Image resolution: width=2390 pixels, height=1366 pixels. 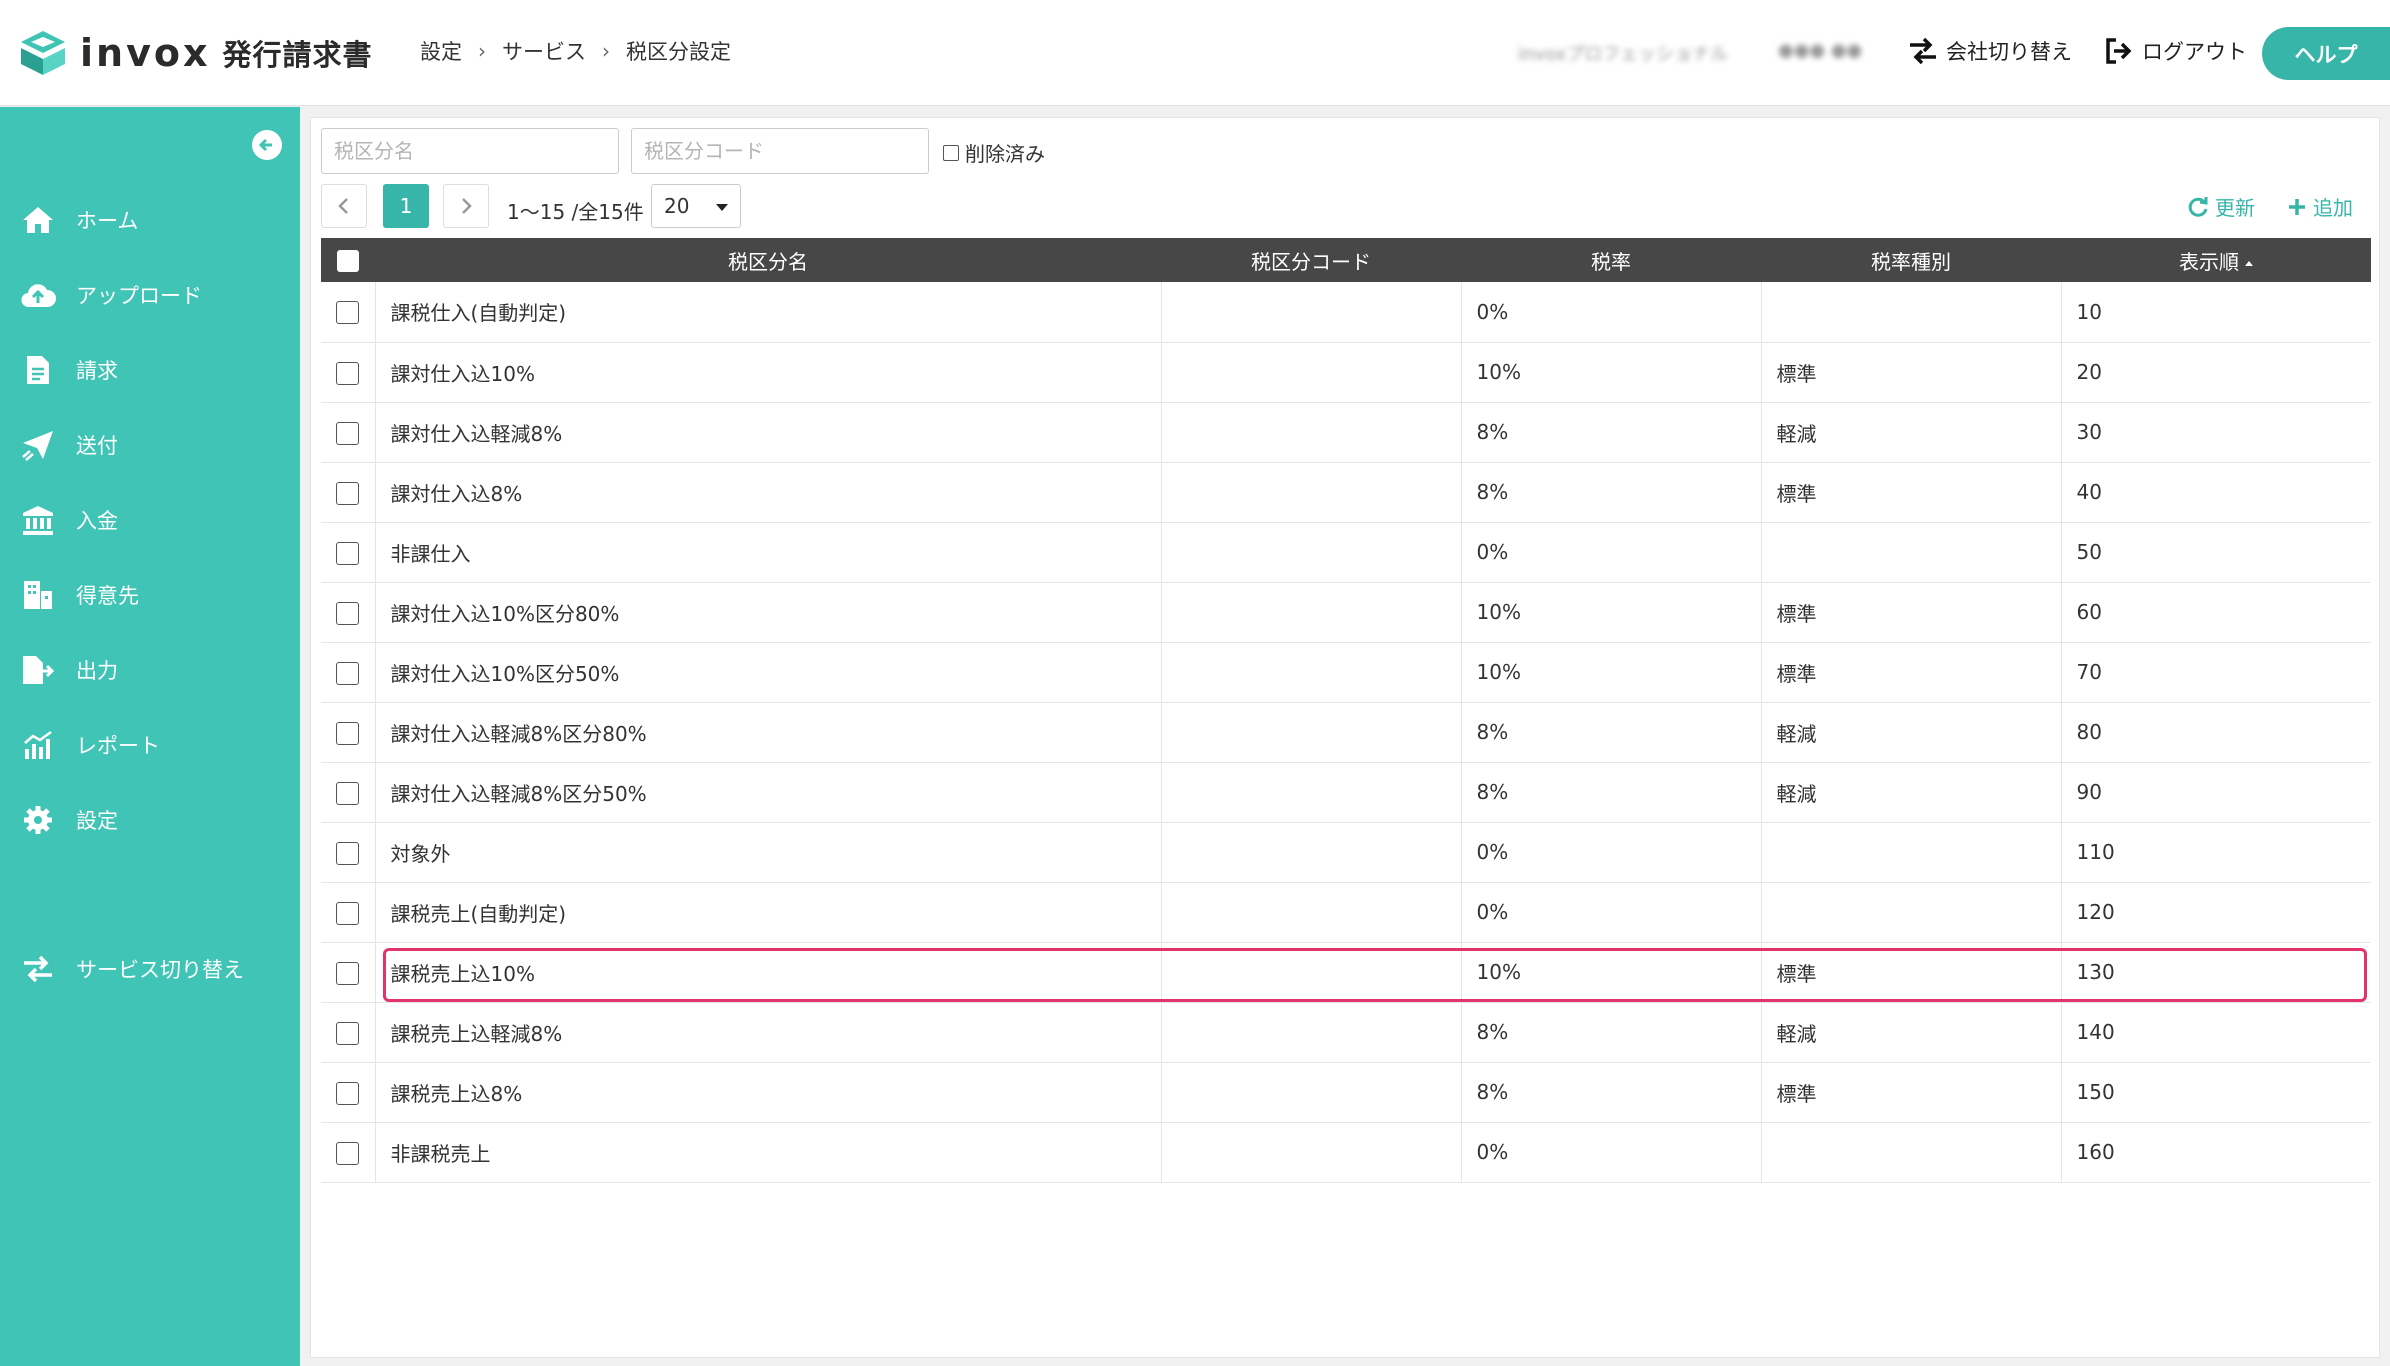 What do you see at coordinates (951, 152) in the screenshot?
I see `deleted-checkbox` at bounding box center [951, 152].